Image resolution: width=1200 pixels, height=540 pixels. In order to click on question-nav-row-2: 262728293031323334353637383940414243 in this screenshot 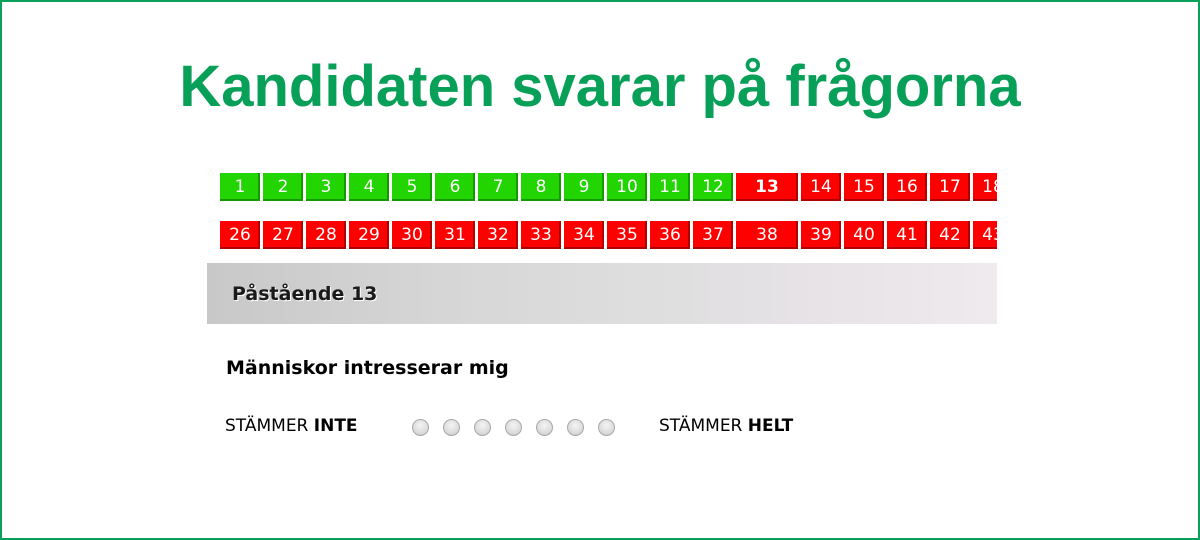, I will do `click(608, 235)`.